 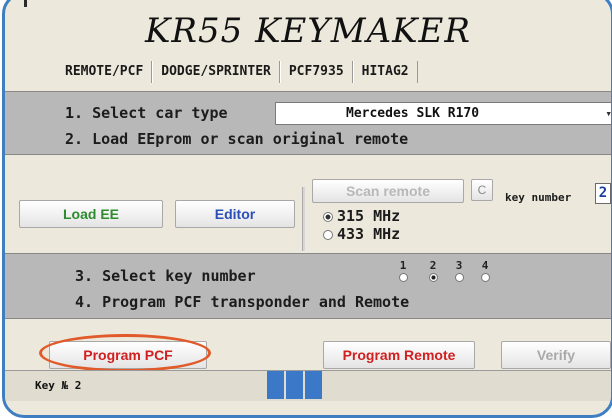 I want to click on freq-315-label: 315 MHz, so click(x=369, y=216).